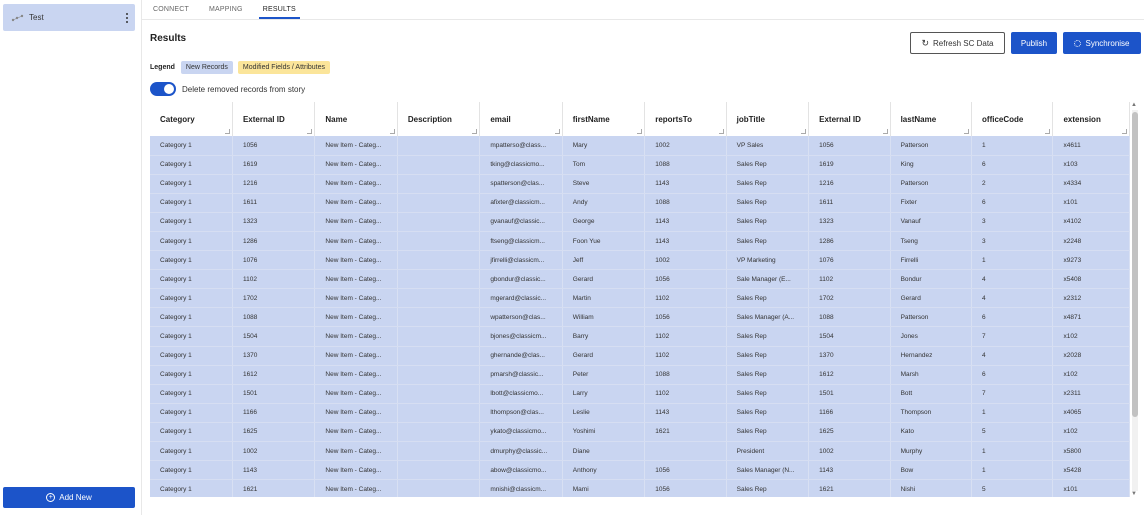 Image resolution: width=1144 pixels, height=515 pixels. What do you see at coordinates (226, 9) in the screenshot?
I see `tab-mapping: MAPPING` at bounding box center [226, 9].